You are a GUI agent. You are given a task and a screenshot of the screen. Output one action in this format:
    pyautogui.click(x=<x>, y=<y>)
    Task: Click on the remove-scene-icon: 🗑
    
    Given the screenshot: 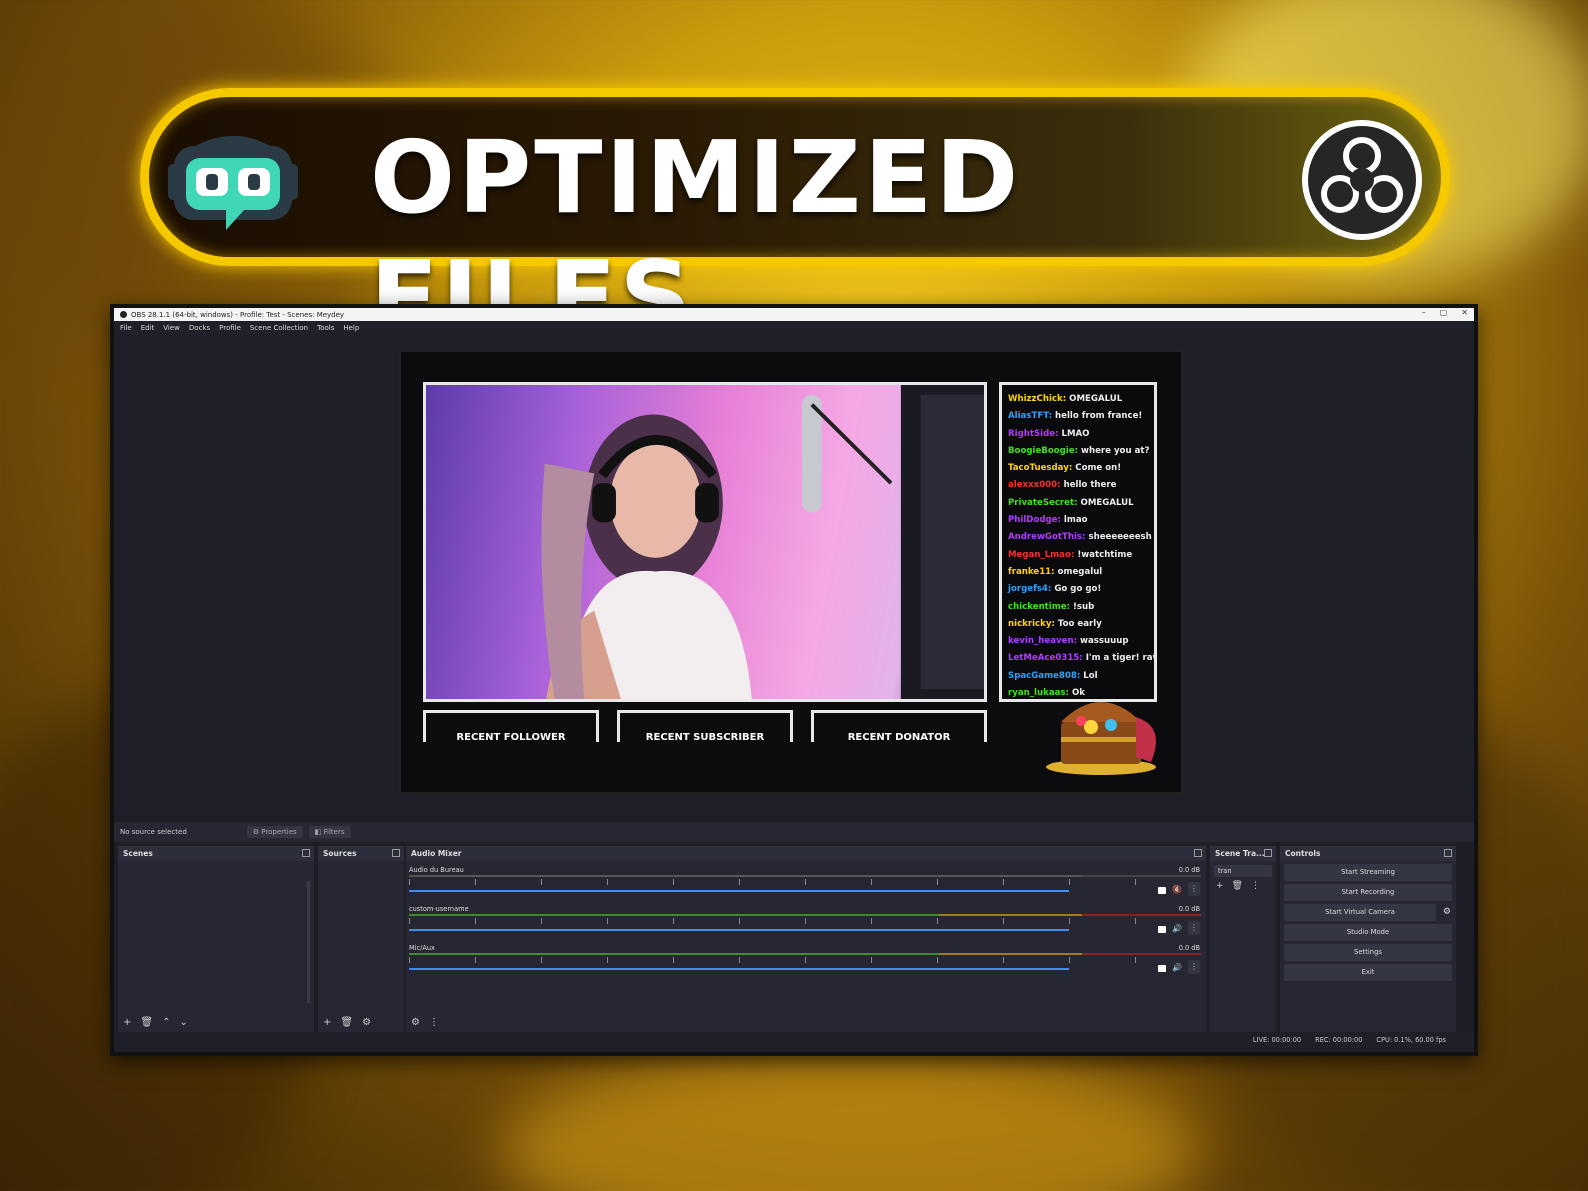 What is the action you would take?
    pyautogui.click(x=146, y=1022)
    